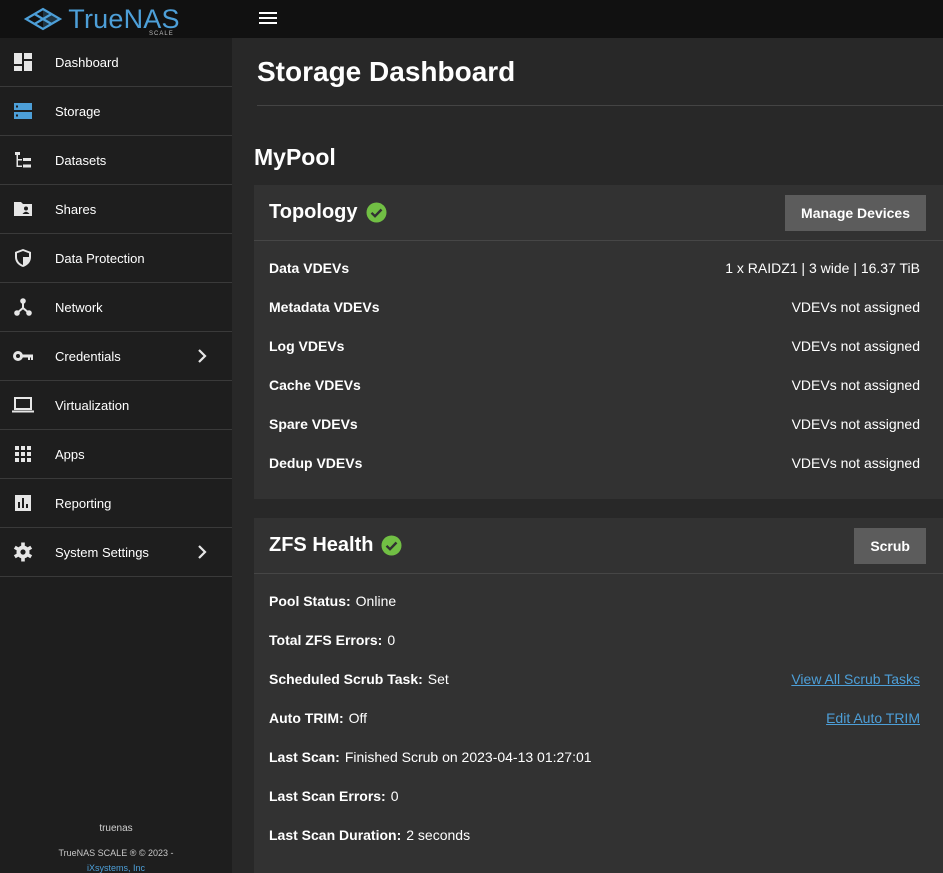  Describe the element at coordinates (313, 212) in the screenshot. I see `topology-title: Topology` at that location.